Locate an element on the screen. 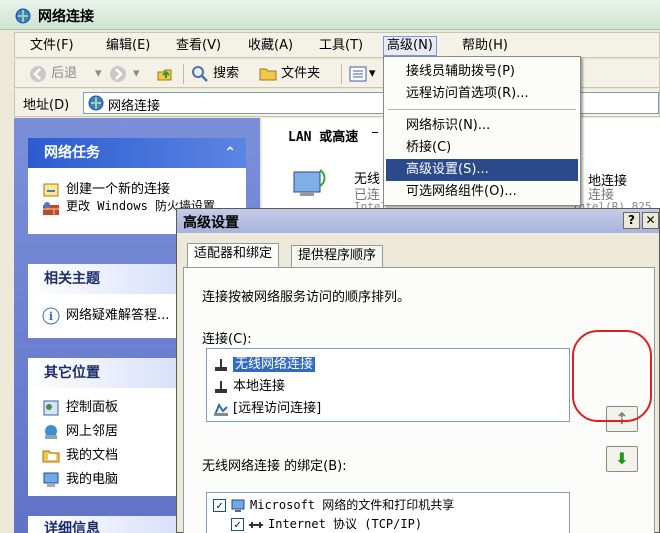  place-my-computer: 我的电脑 is located at coordinates (80, 478).